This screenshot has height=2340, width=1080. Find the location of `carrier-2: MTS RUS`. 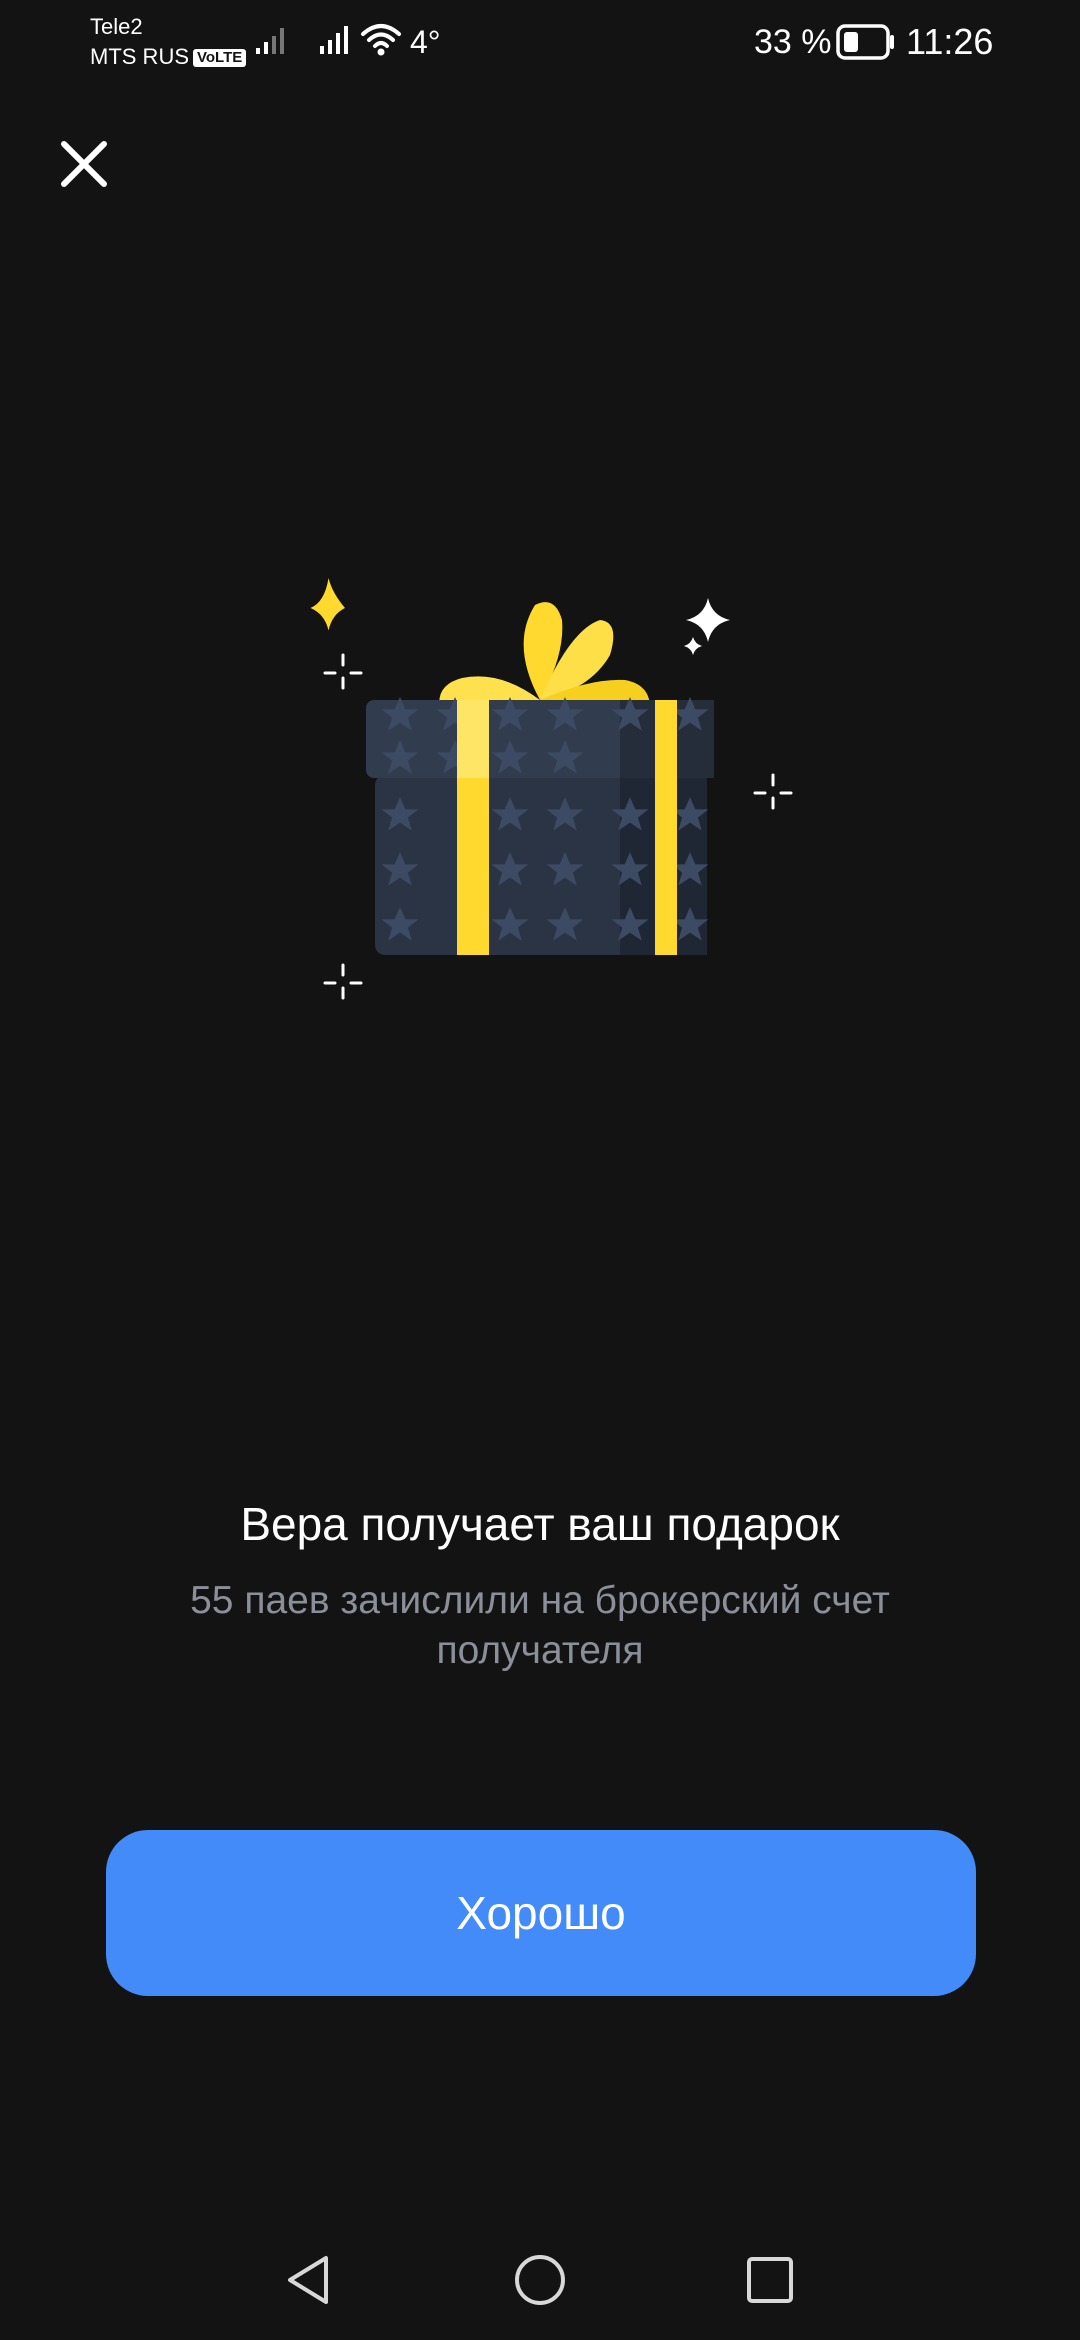

carrier-2: MTS RUS is located at coordinates (139, 56).